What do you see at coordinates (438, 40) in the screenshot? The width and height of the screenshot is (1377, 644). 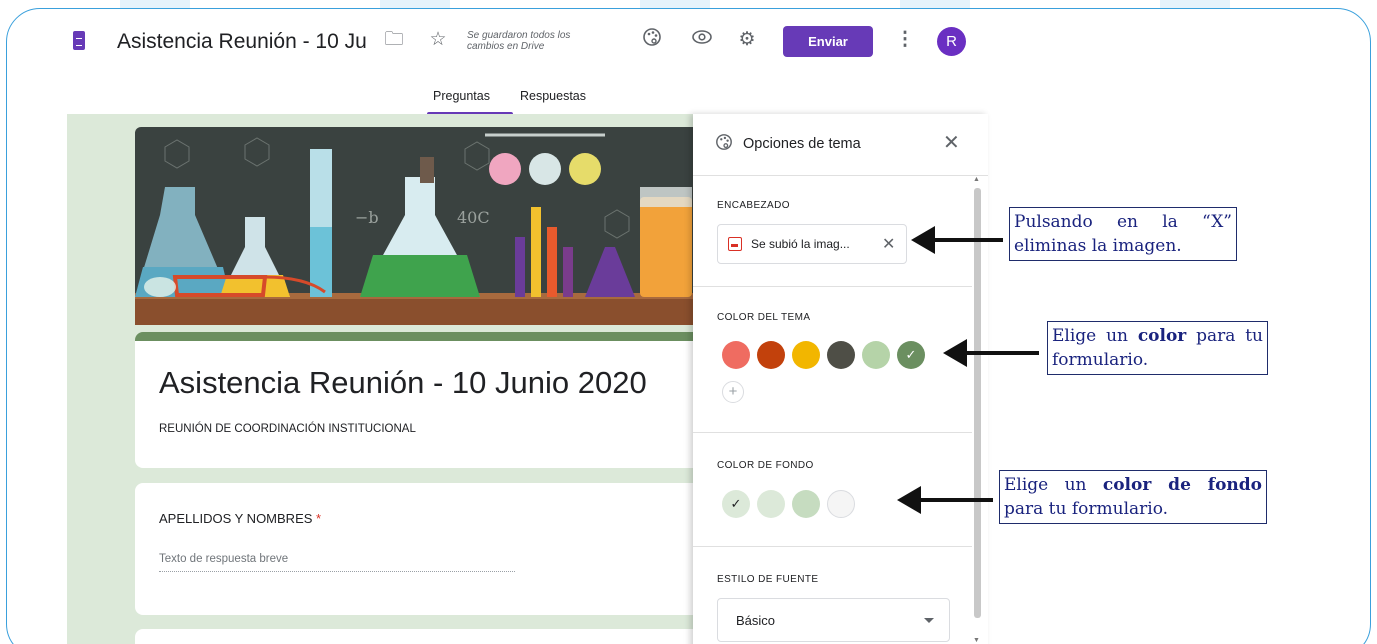 I see `star-icon: ☆` at bounding box center [438, 40].